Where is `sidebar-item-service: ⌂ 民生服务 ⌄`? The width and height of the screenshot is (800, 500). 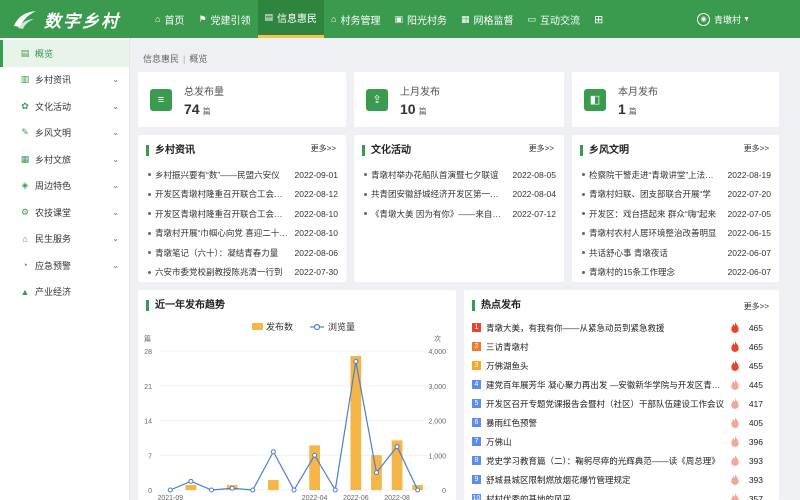 sidebar-item-service: ⌂ 民生服务 ⌄ is located at coordinates (64, 239).